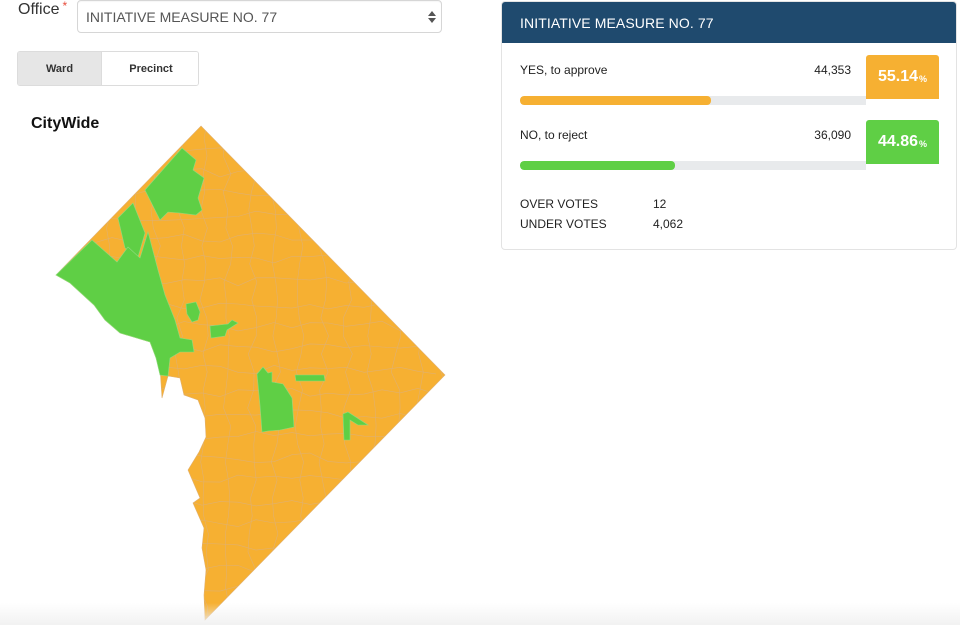  I want to click on map-region-east-strip, so click(310, 378).